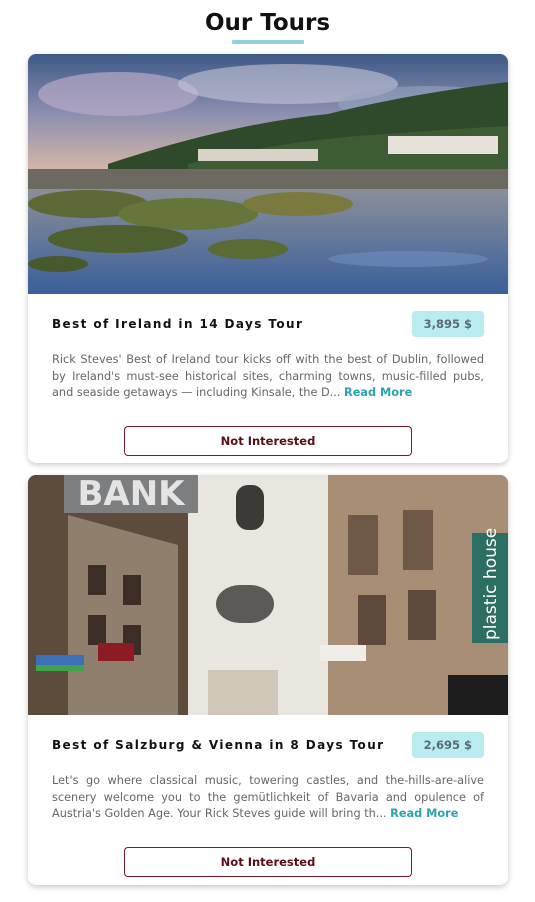 The image size is (535, 902). What do you see at coordinates (267, 42) in the screenshot?
I see `title-underline` at bounding box center [267, 42].